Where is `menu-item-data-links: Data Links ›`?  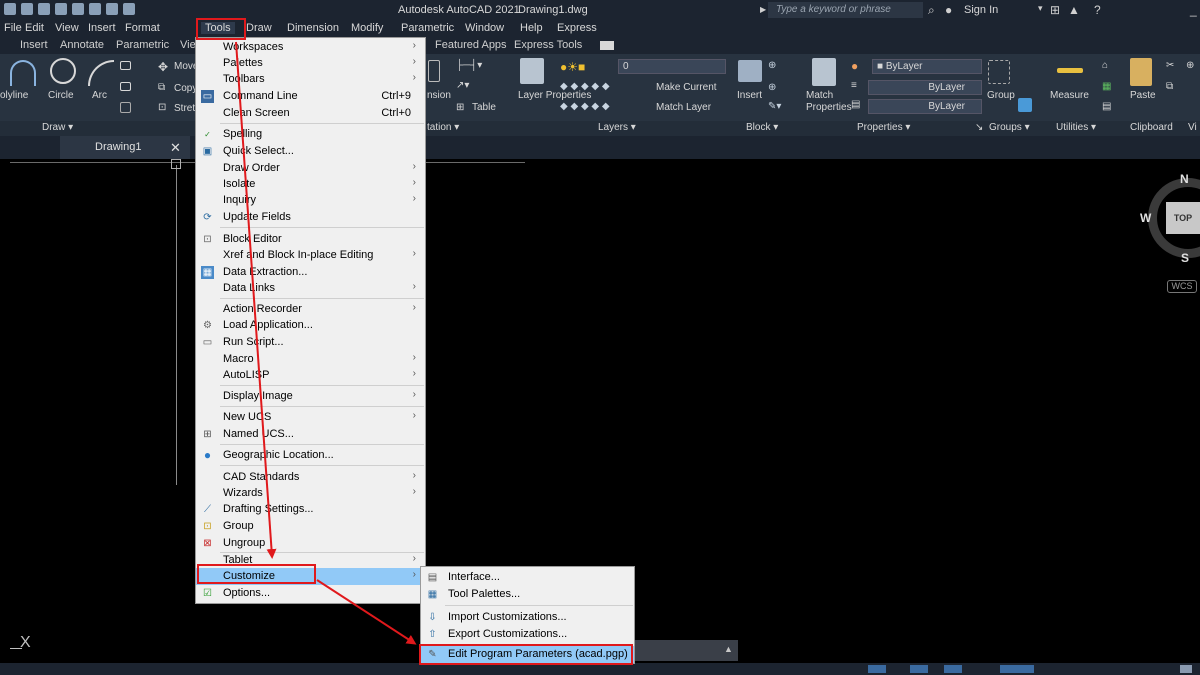
menu-item-data-links: Data Links › is located at coordinates (310, 288).